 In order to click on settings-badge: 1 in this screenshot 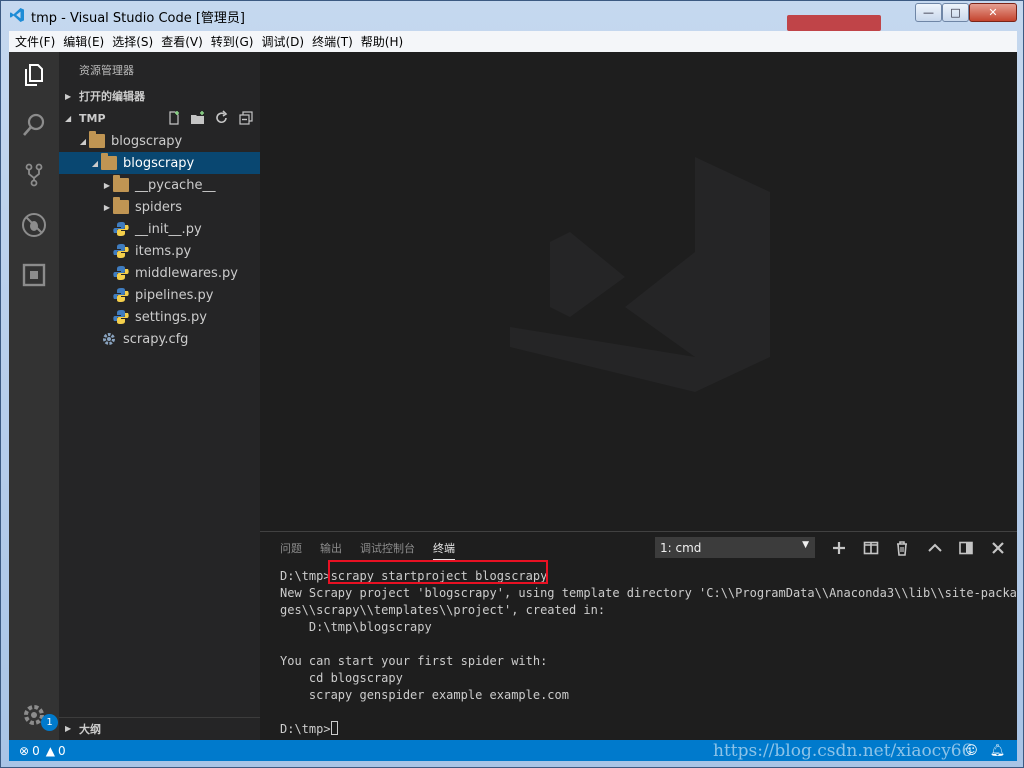, I will do `click(49, 722)`.